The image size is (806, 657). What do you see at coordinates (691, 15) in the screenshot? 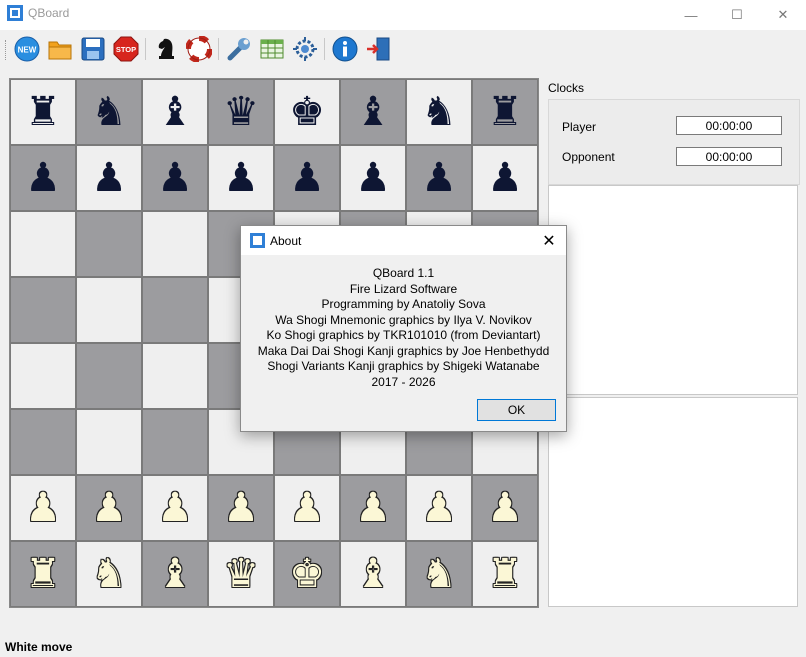
I see `minimize-button: —` at bounding box center [691, 15].